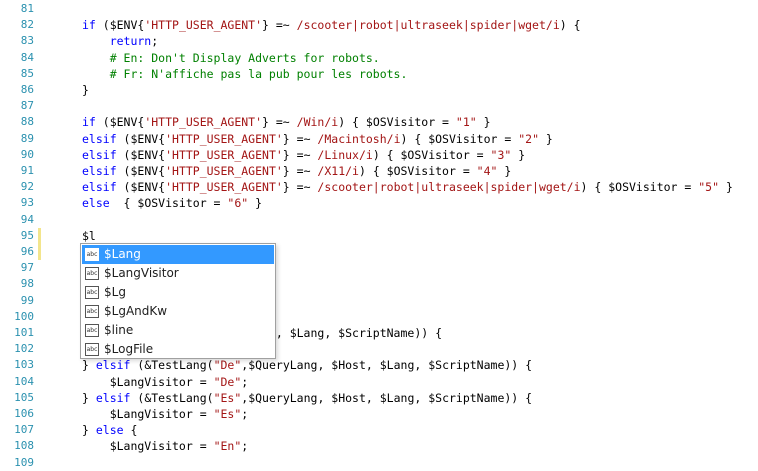 This screenshot has width=758, height=471. Describe the element at coordinates (115, 292) in the screenshot. I see `autocomplete-item-label: $Lg` at that location.